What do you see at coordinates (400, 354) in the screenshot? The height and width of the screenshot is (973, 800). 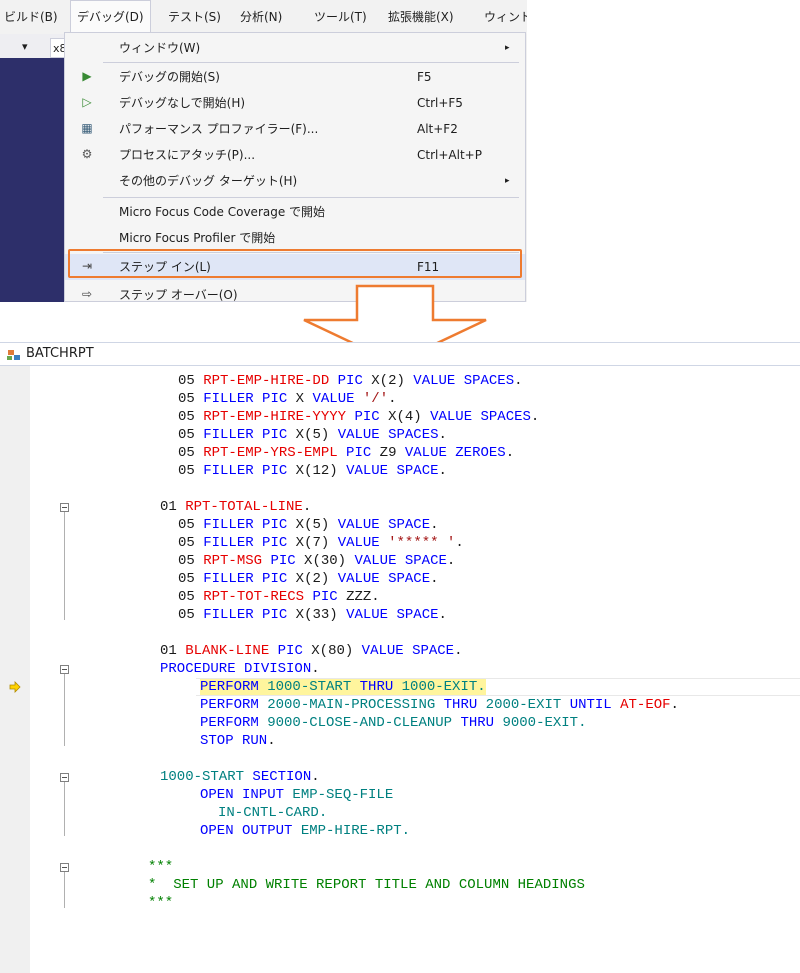 I see `editor-tab: BATCHRPT` at bounding box center [400, 354].